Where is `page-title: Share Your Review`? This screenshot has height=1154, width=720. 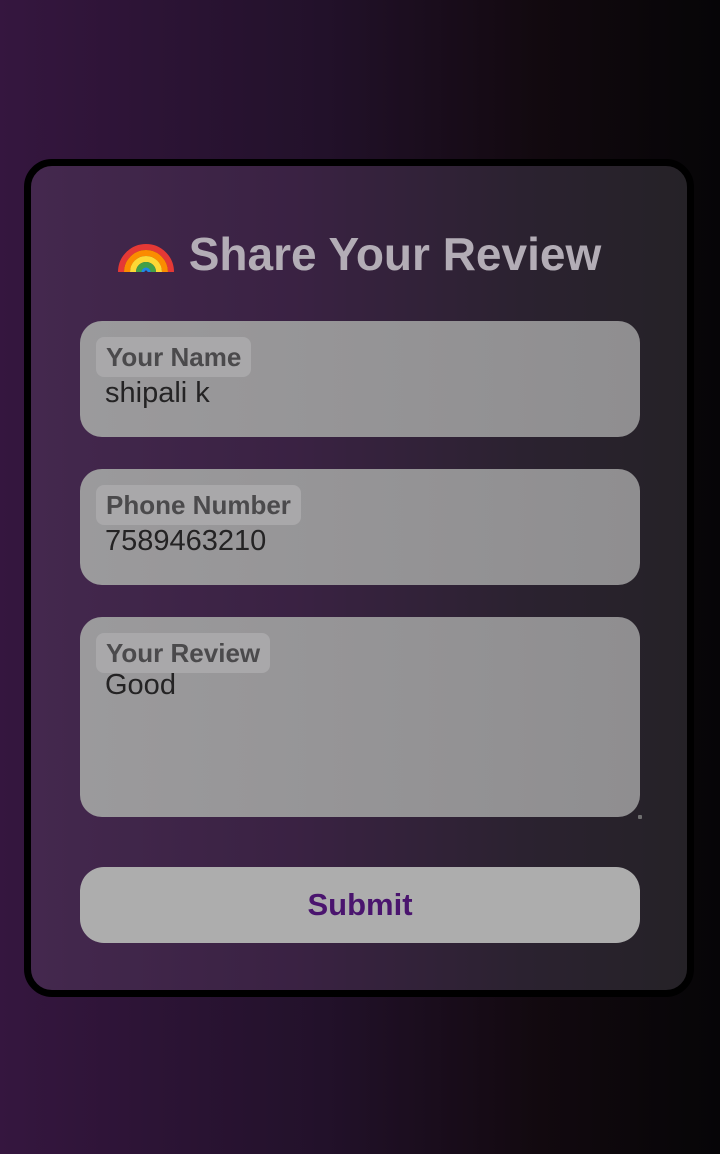 page-title: Share Your Review is located at coordinates (395, 254).